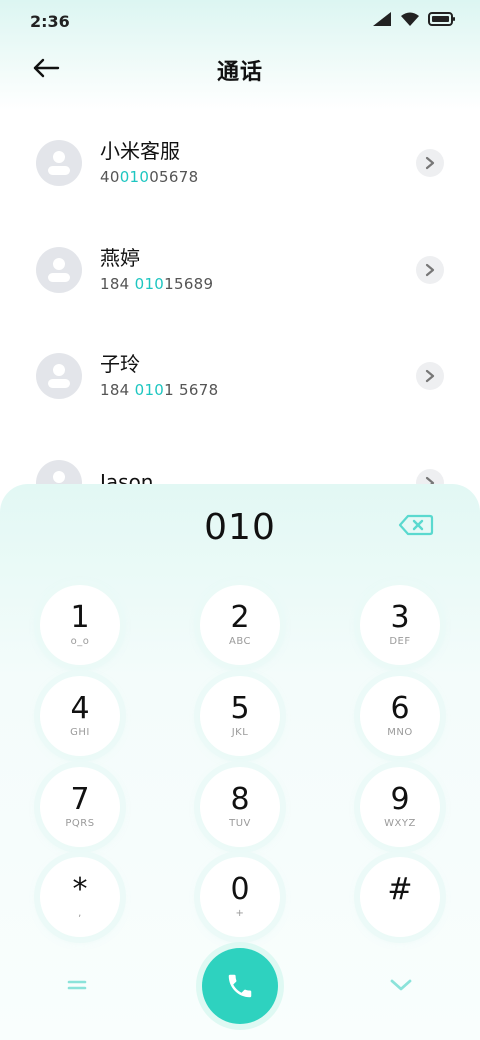 This screenshot has height=1040, width=480. I want to click on contact-text: 燕婷 184 01015689, so click(156, 270).